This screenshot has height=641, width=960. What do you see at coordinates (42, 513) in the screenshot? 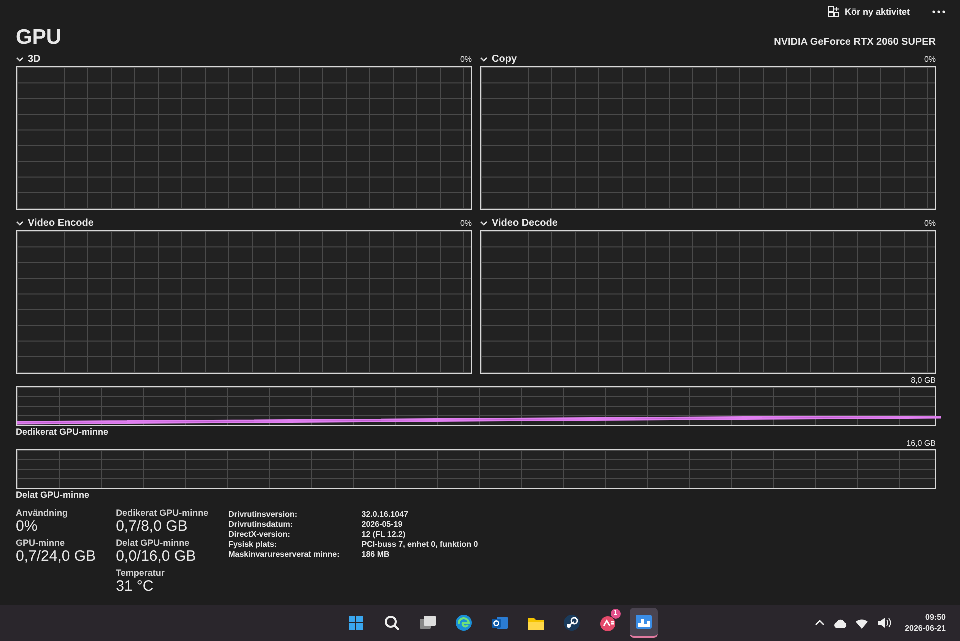
I see `stat-label: Användning` at bounding box center [42, 513].